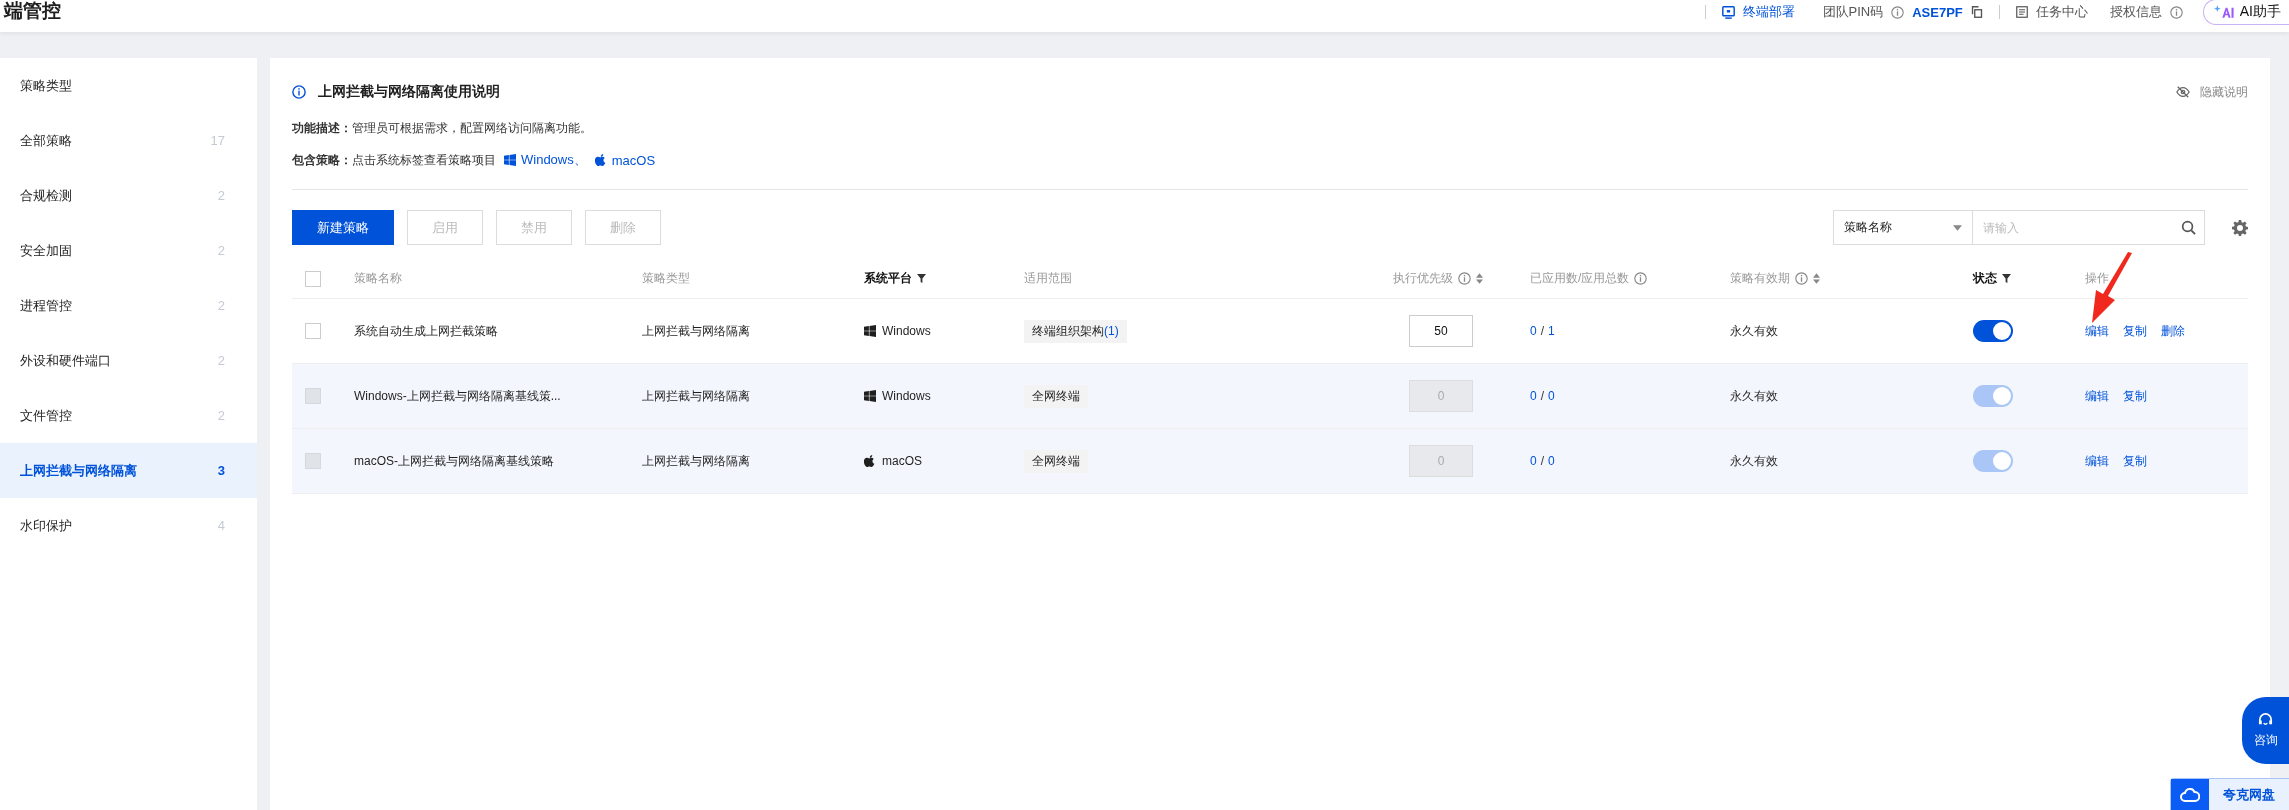  Describe the element at coordinates (1839, 279) in the screenshot. I see `column-header: 策略有效期` at that location.